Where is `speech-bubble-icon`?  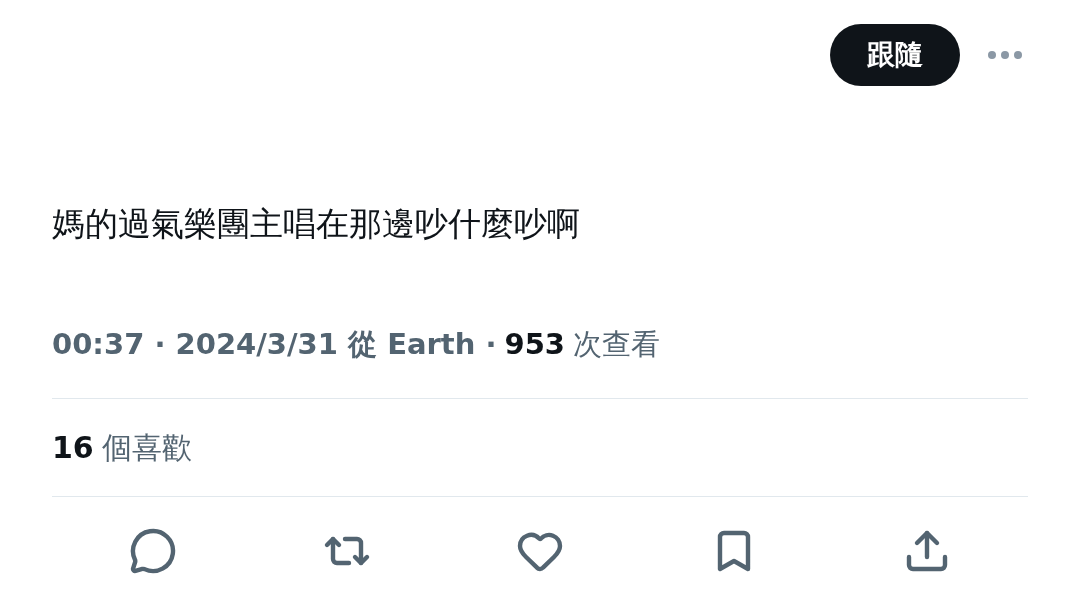 speech-bubble-icon is located at coordinates (153, 551).